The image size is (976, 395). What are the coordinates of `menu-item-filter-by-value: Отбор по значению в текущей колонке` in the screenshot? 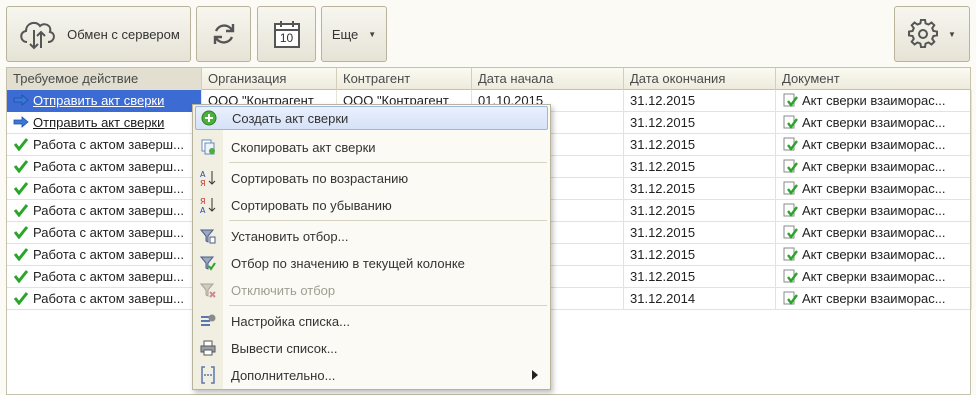 It's located at (371, 263).